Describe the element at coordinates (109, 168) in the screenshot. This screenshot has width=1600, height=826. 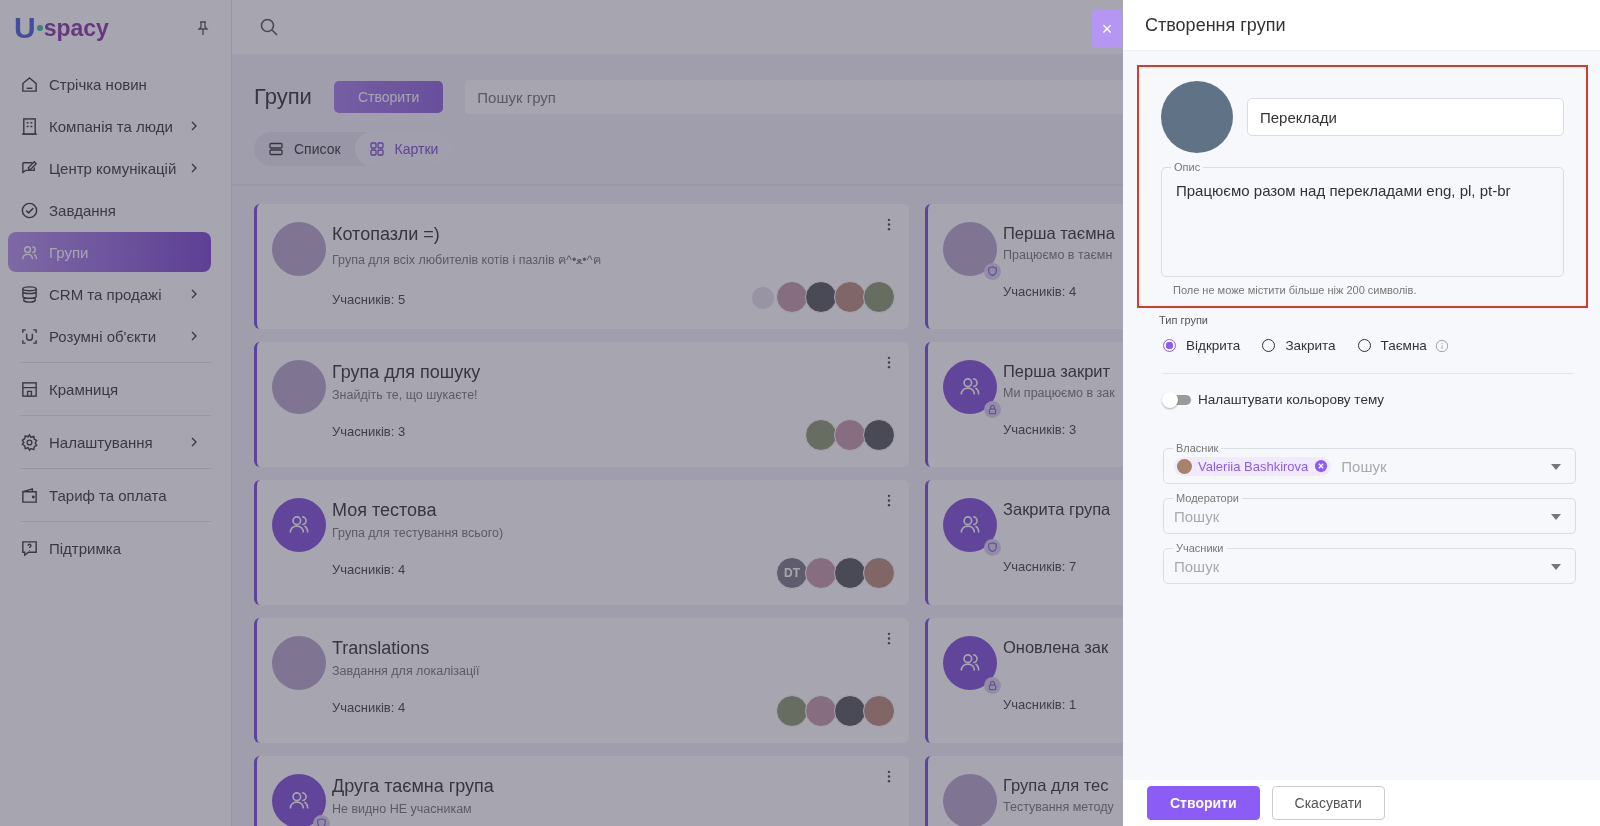
I see `sidebar-item: Центр комунікацій` at that location.